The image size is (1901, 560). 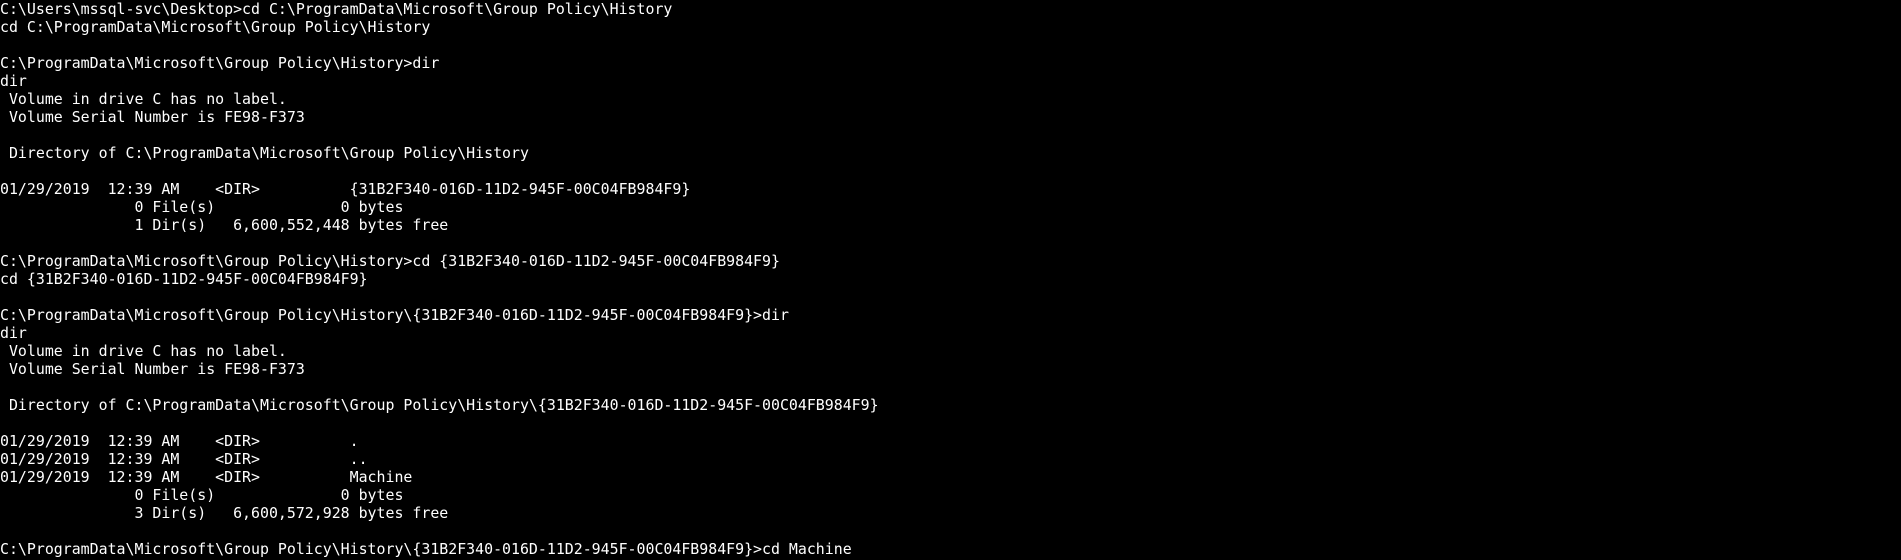 I want to click on terminal-line: 01/29/2019 12:39 AM <DIR> ., so click(x=179, y=441).